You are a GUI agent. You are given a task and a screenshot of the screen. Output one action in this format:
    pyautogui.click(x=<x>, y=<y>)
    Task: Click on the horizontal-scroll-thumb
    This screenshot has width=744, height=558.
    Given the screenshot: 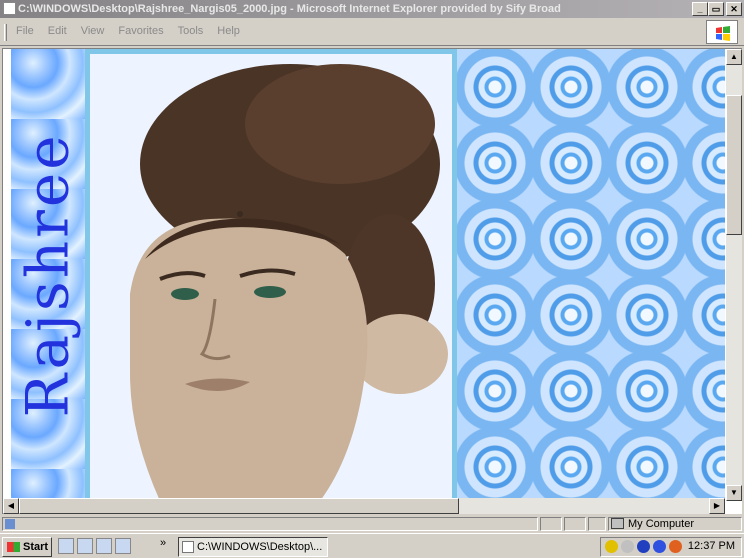 What is the action you would take?
    pyautogui.click(x=239, y=506)
    